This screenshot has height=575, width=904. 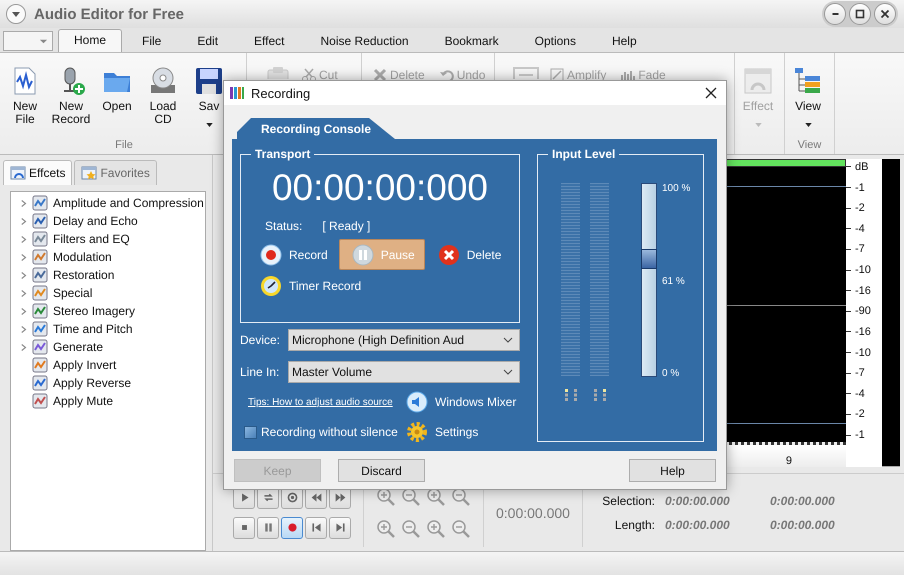 I want to click on ribbon-tab: Help, so click(x=624, y=41).